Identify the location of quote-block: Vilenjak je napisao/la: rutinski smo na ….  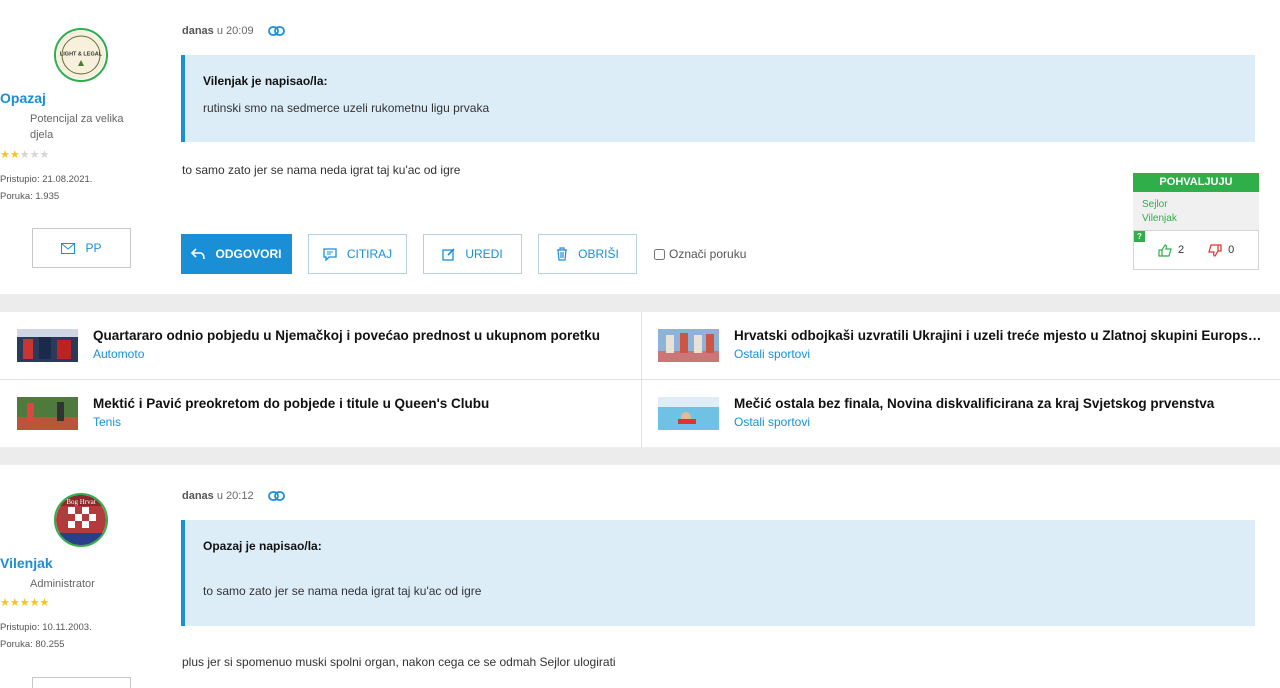
(718, 98).